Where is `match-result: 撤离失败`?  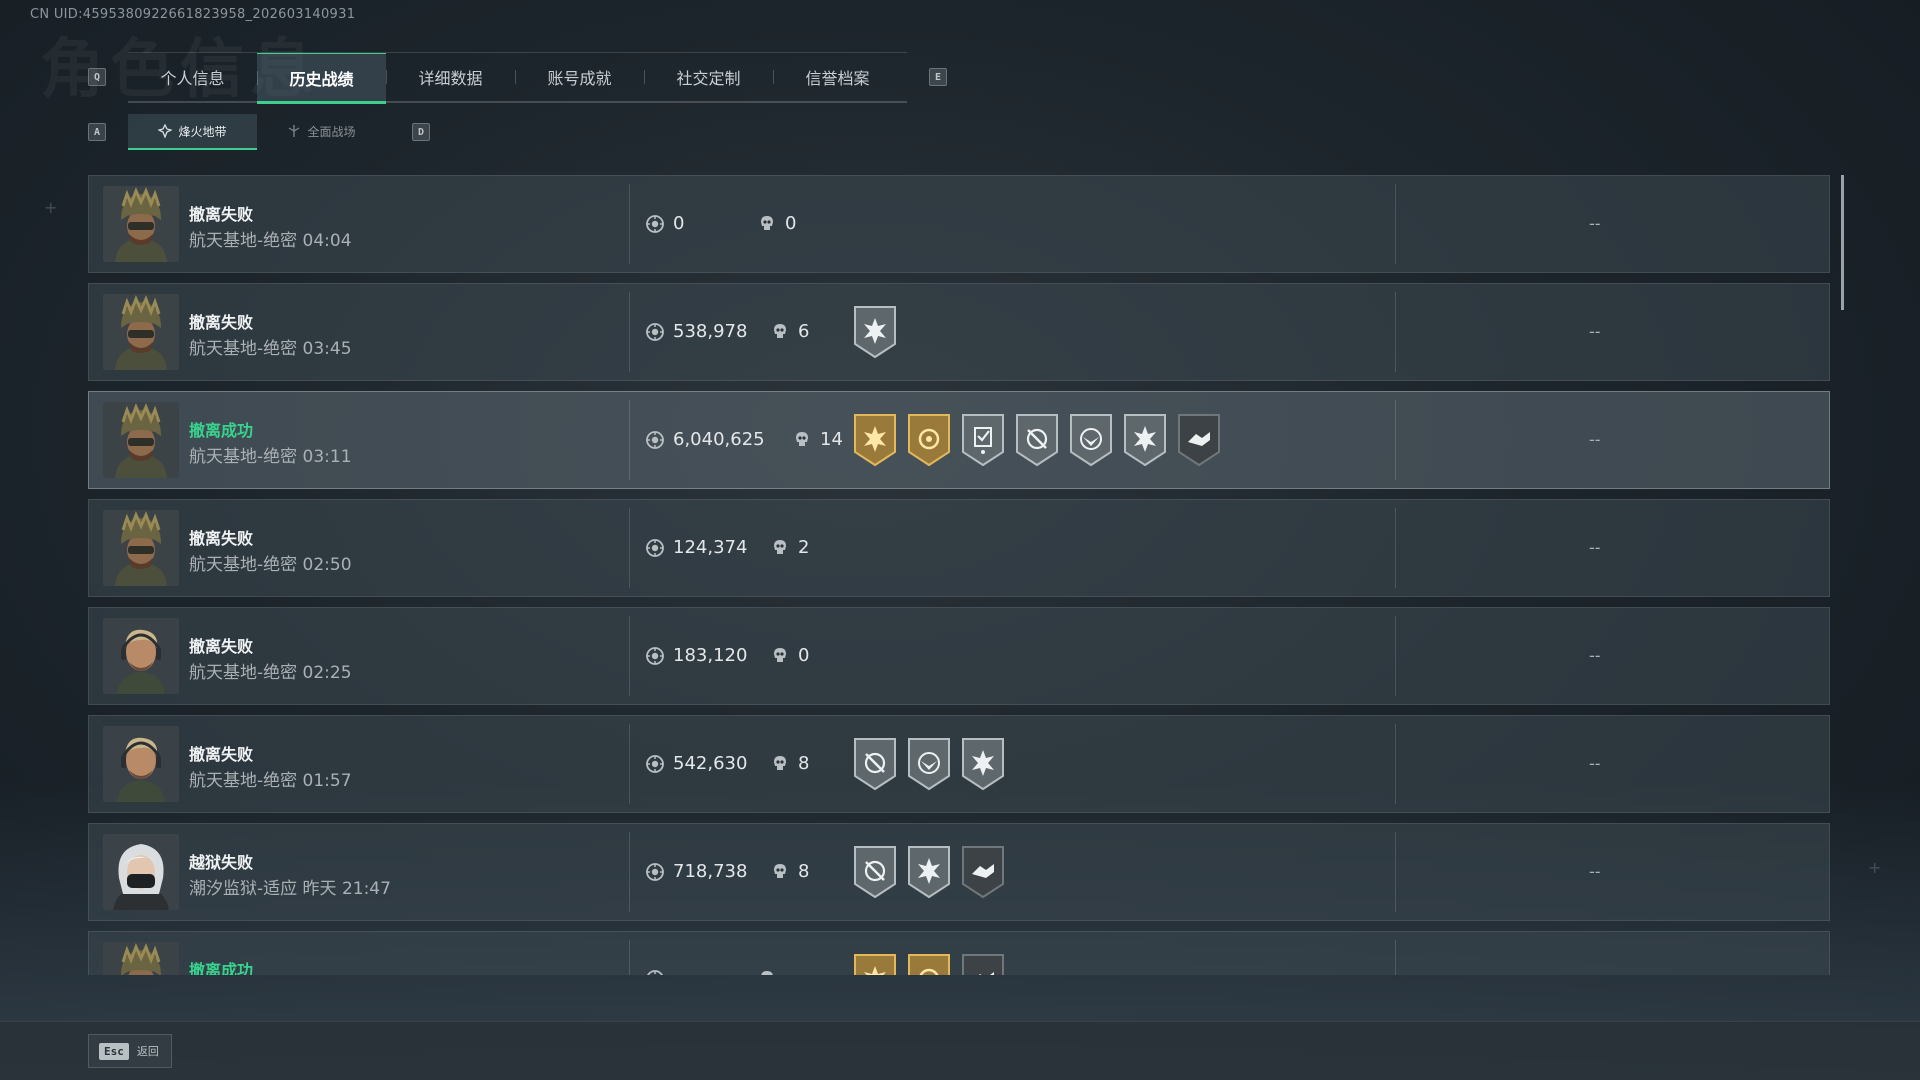 match-result: 撤离失败 is located at coordinates (221, 646).